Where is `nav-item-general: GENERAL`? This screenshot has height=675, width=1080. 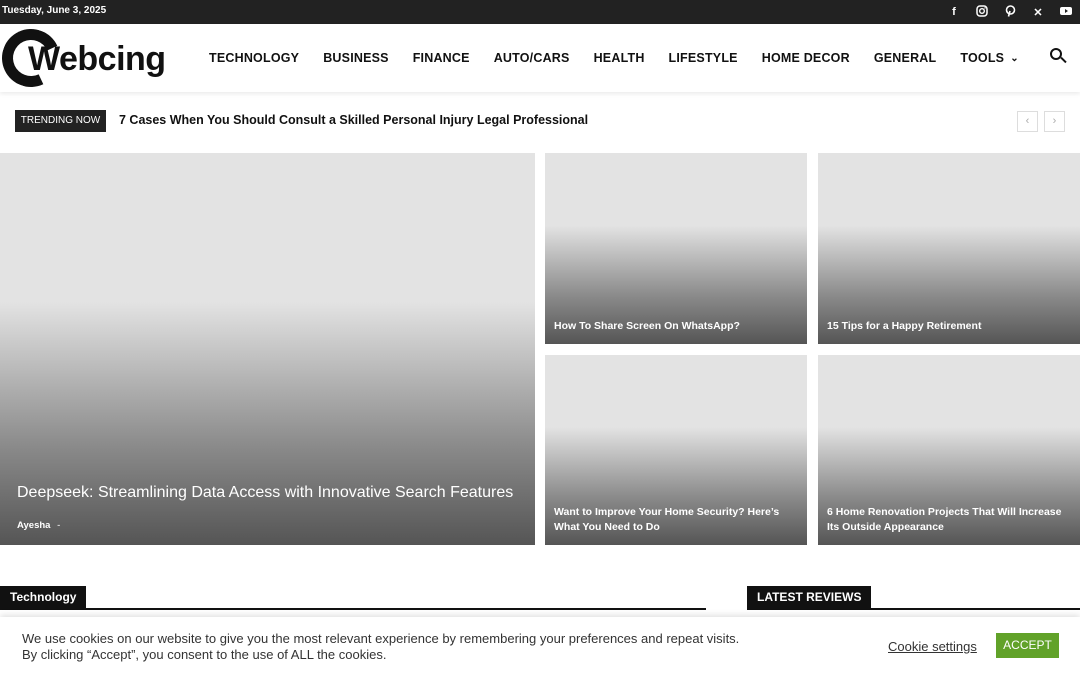
nav-item-general: GENERAL is located at coordinates (905, 58).